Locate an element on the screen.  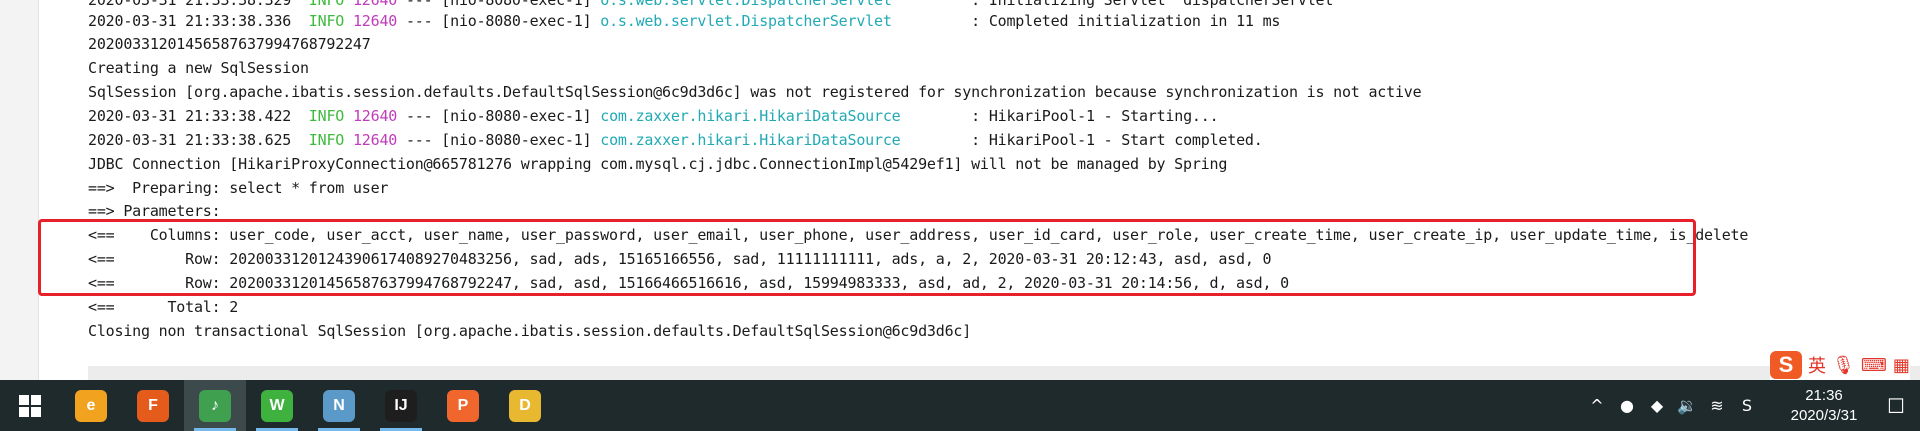
network-icon: ≋ is located at coordinates (1717, 405).